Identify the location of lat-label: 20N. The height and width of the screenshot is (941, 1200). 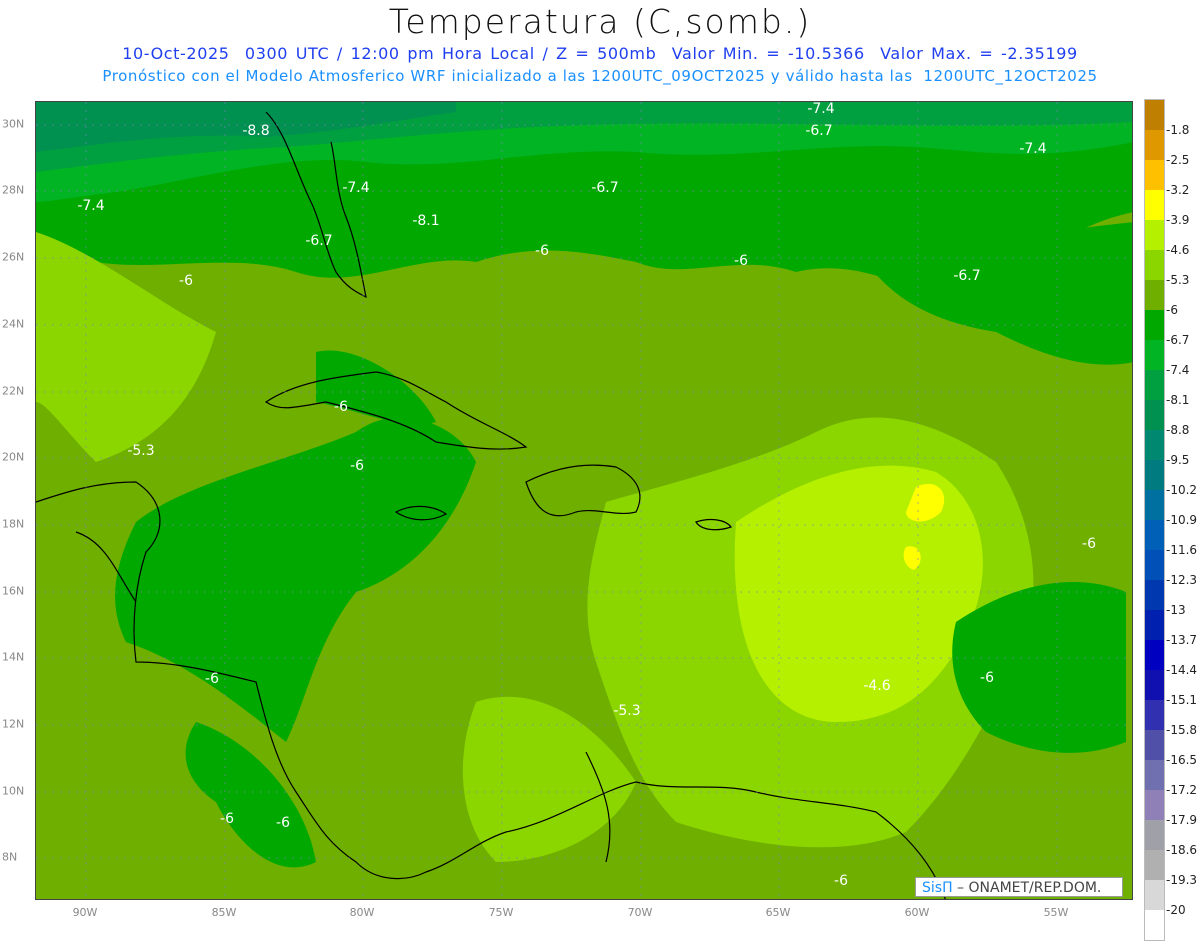
(13, 457).